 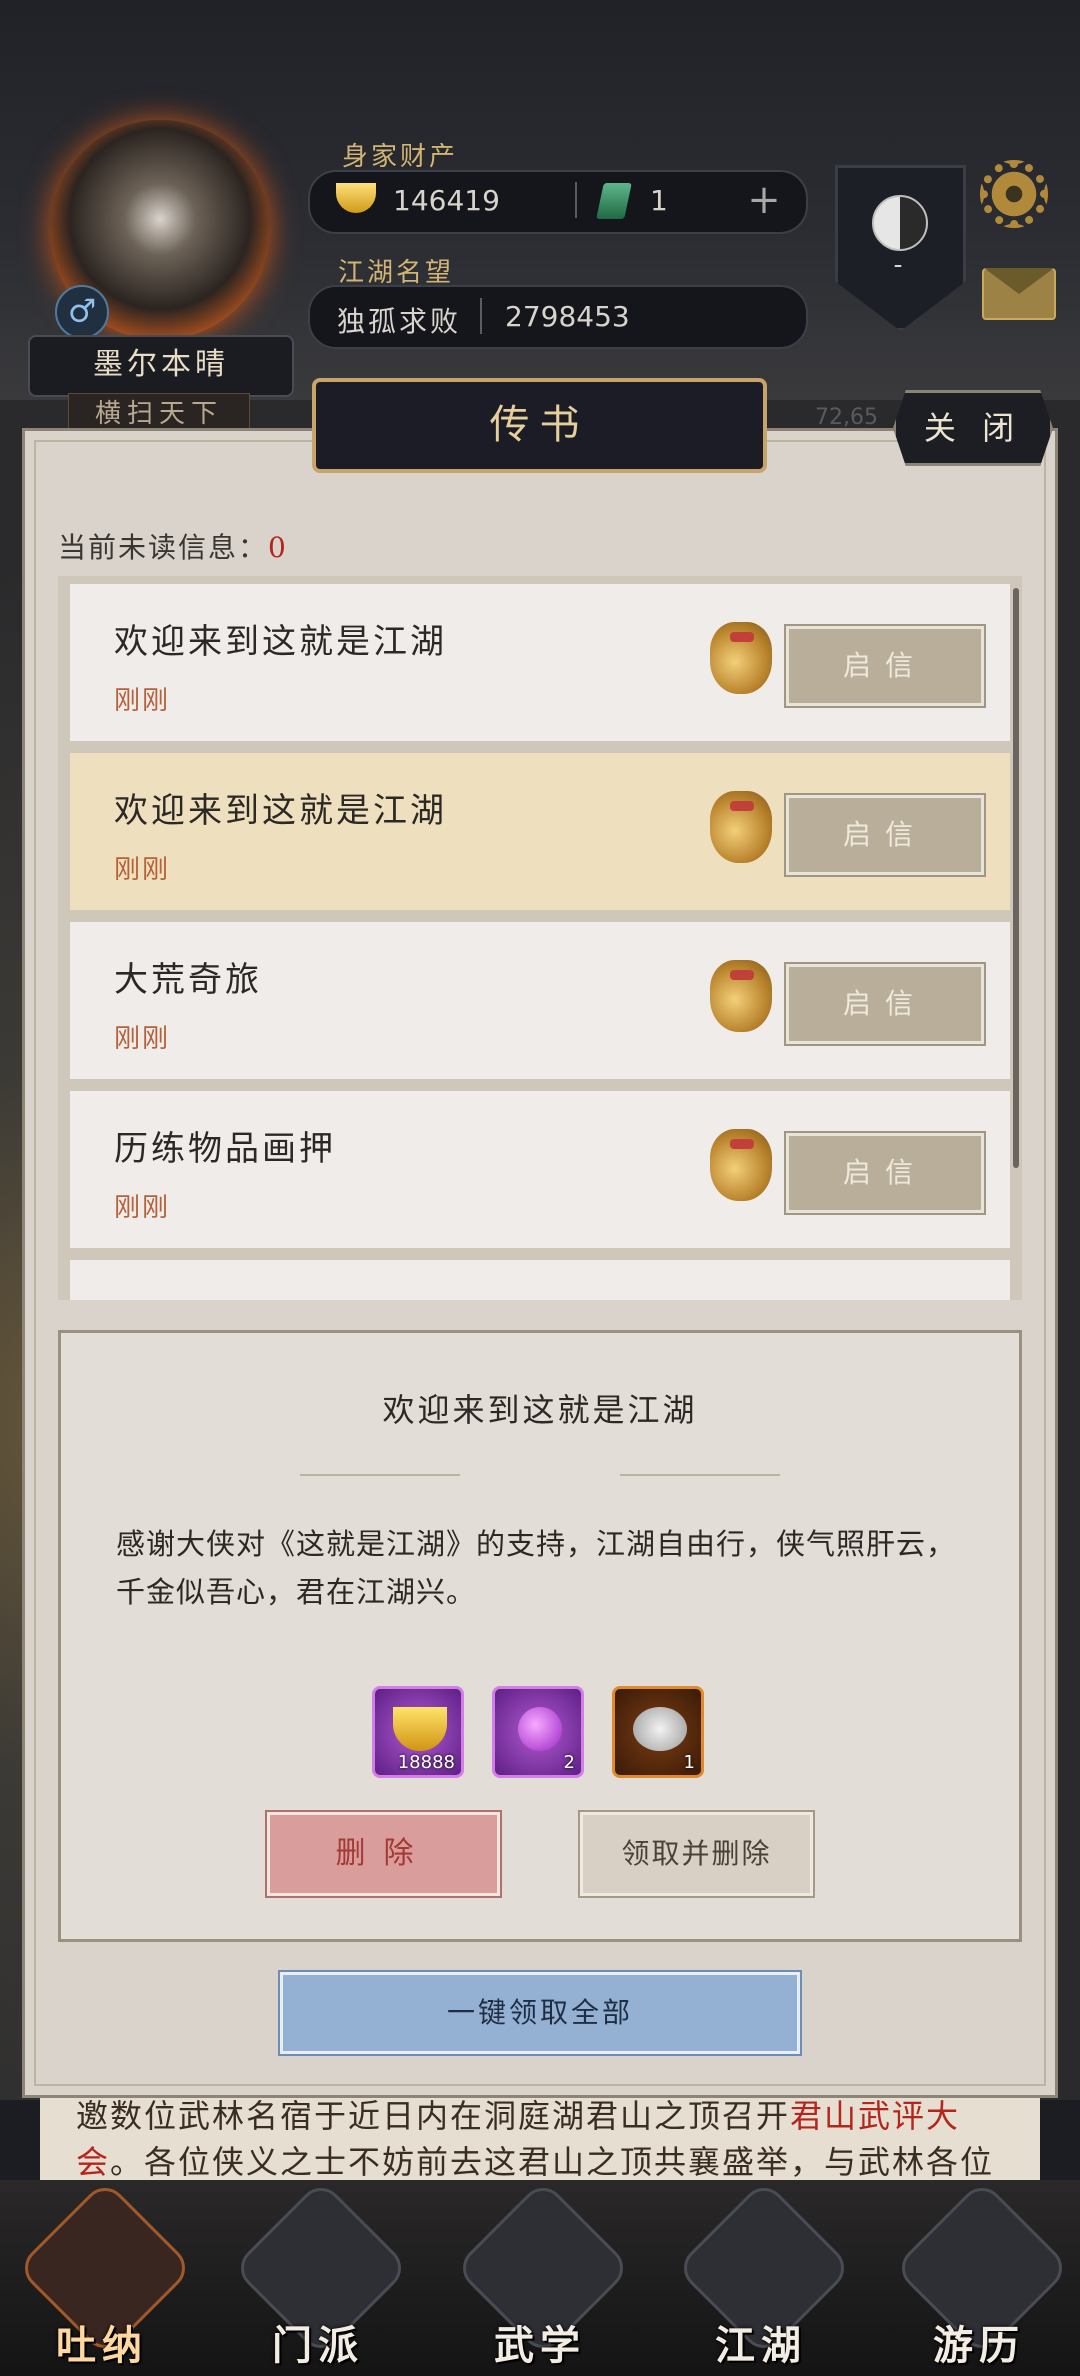 I want to click on male-gender-icon: ♂, so click(x=82, y=312).